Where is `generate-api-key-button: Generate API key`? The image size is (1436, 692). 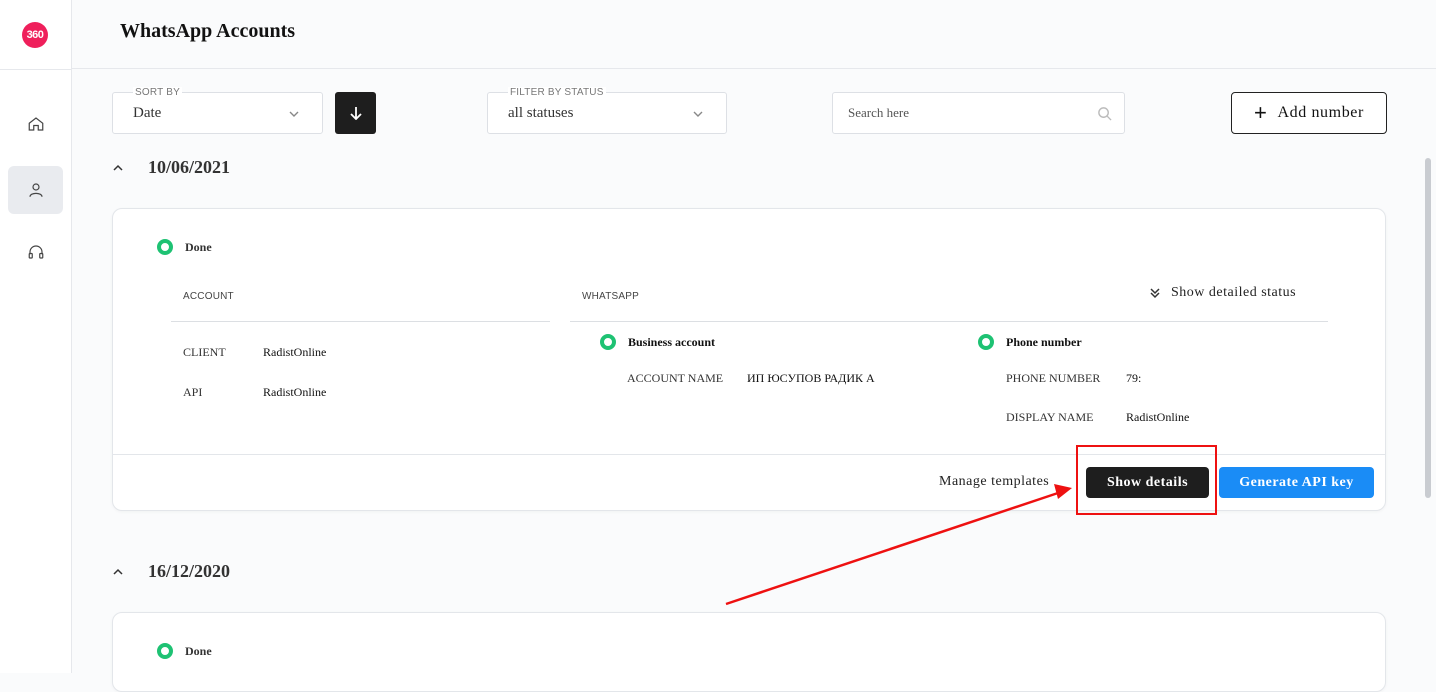 generate-api-key-button: Generate API key is located at coordinates (1296, 482).